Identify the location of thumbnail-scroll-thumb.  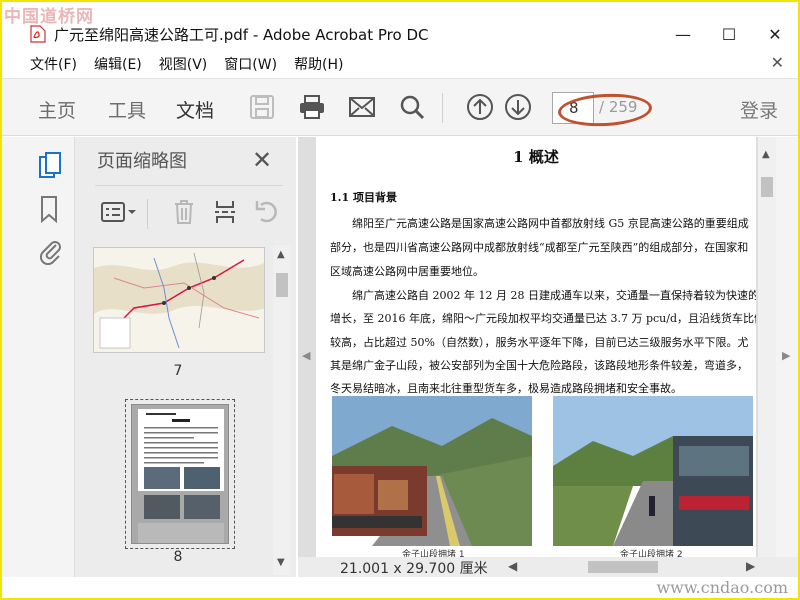
(282, 285).